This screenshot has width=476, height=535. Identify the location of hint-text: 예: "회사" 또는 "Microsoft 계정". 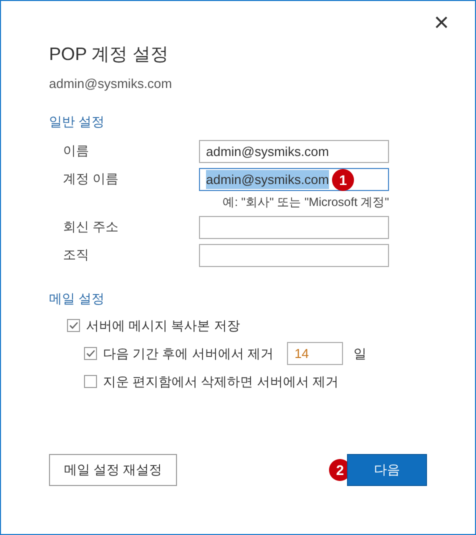
(305, 202).